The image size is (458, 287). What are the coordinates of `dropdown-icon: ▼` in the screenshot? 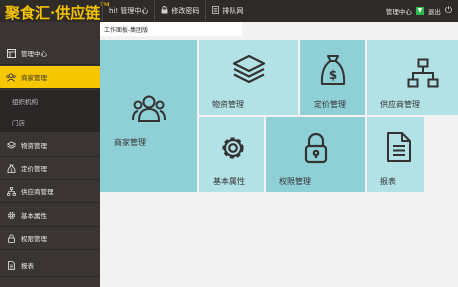 It's located at (419, 11).